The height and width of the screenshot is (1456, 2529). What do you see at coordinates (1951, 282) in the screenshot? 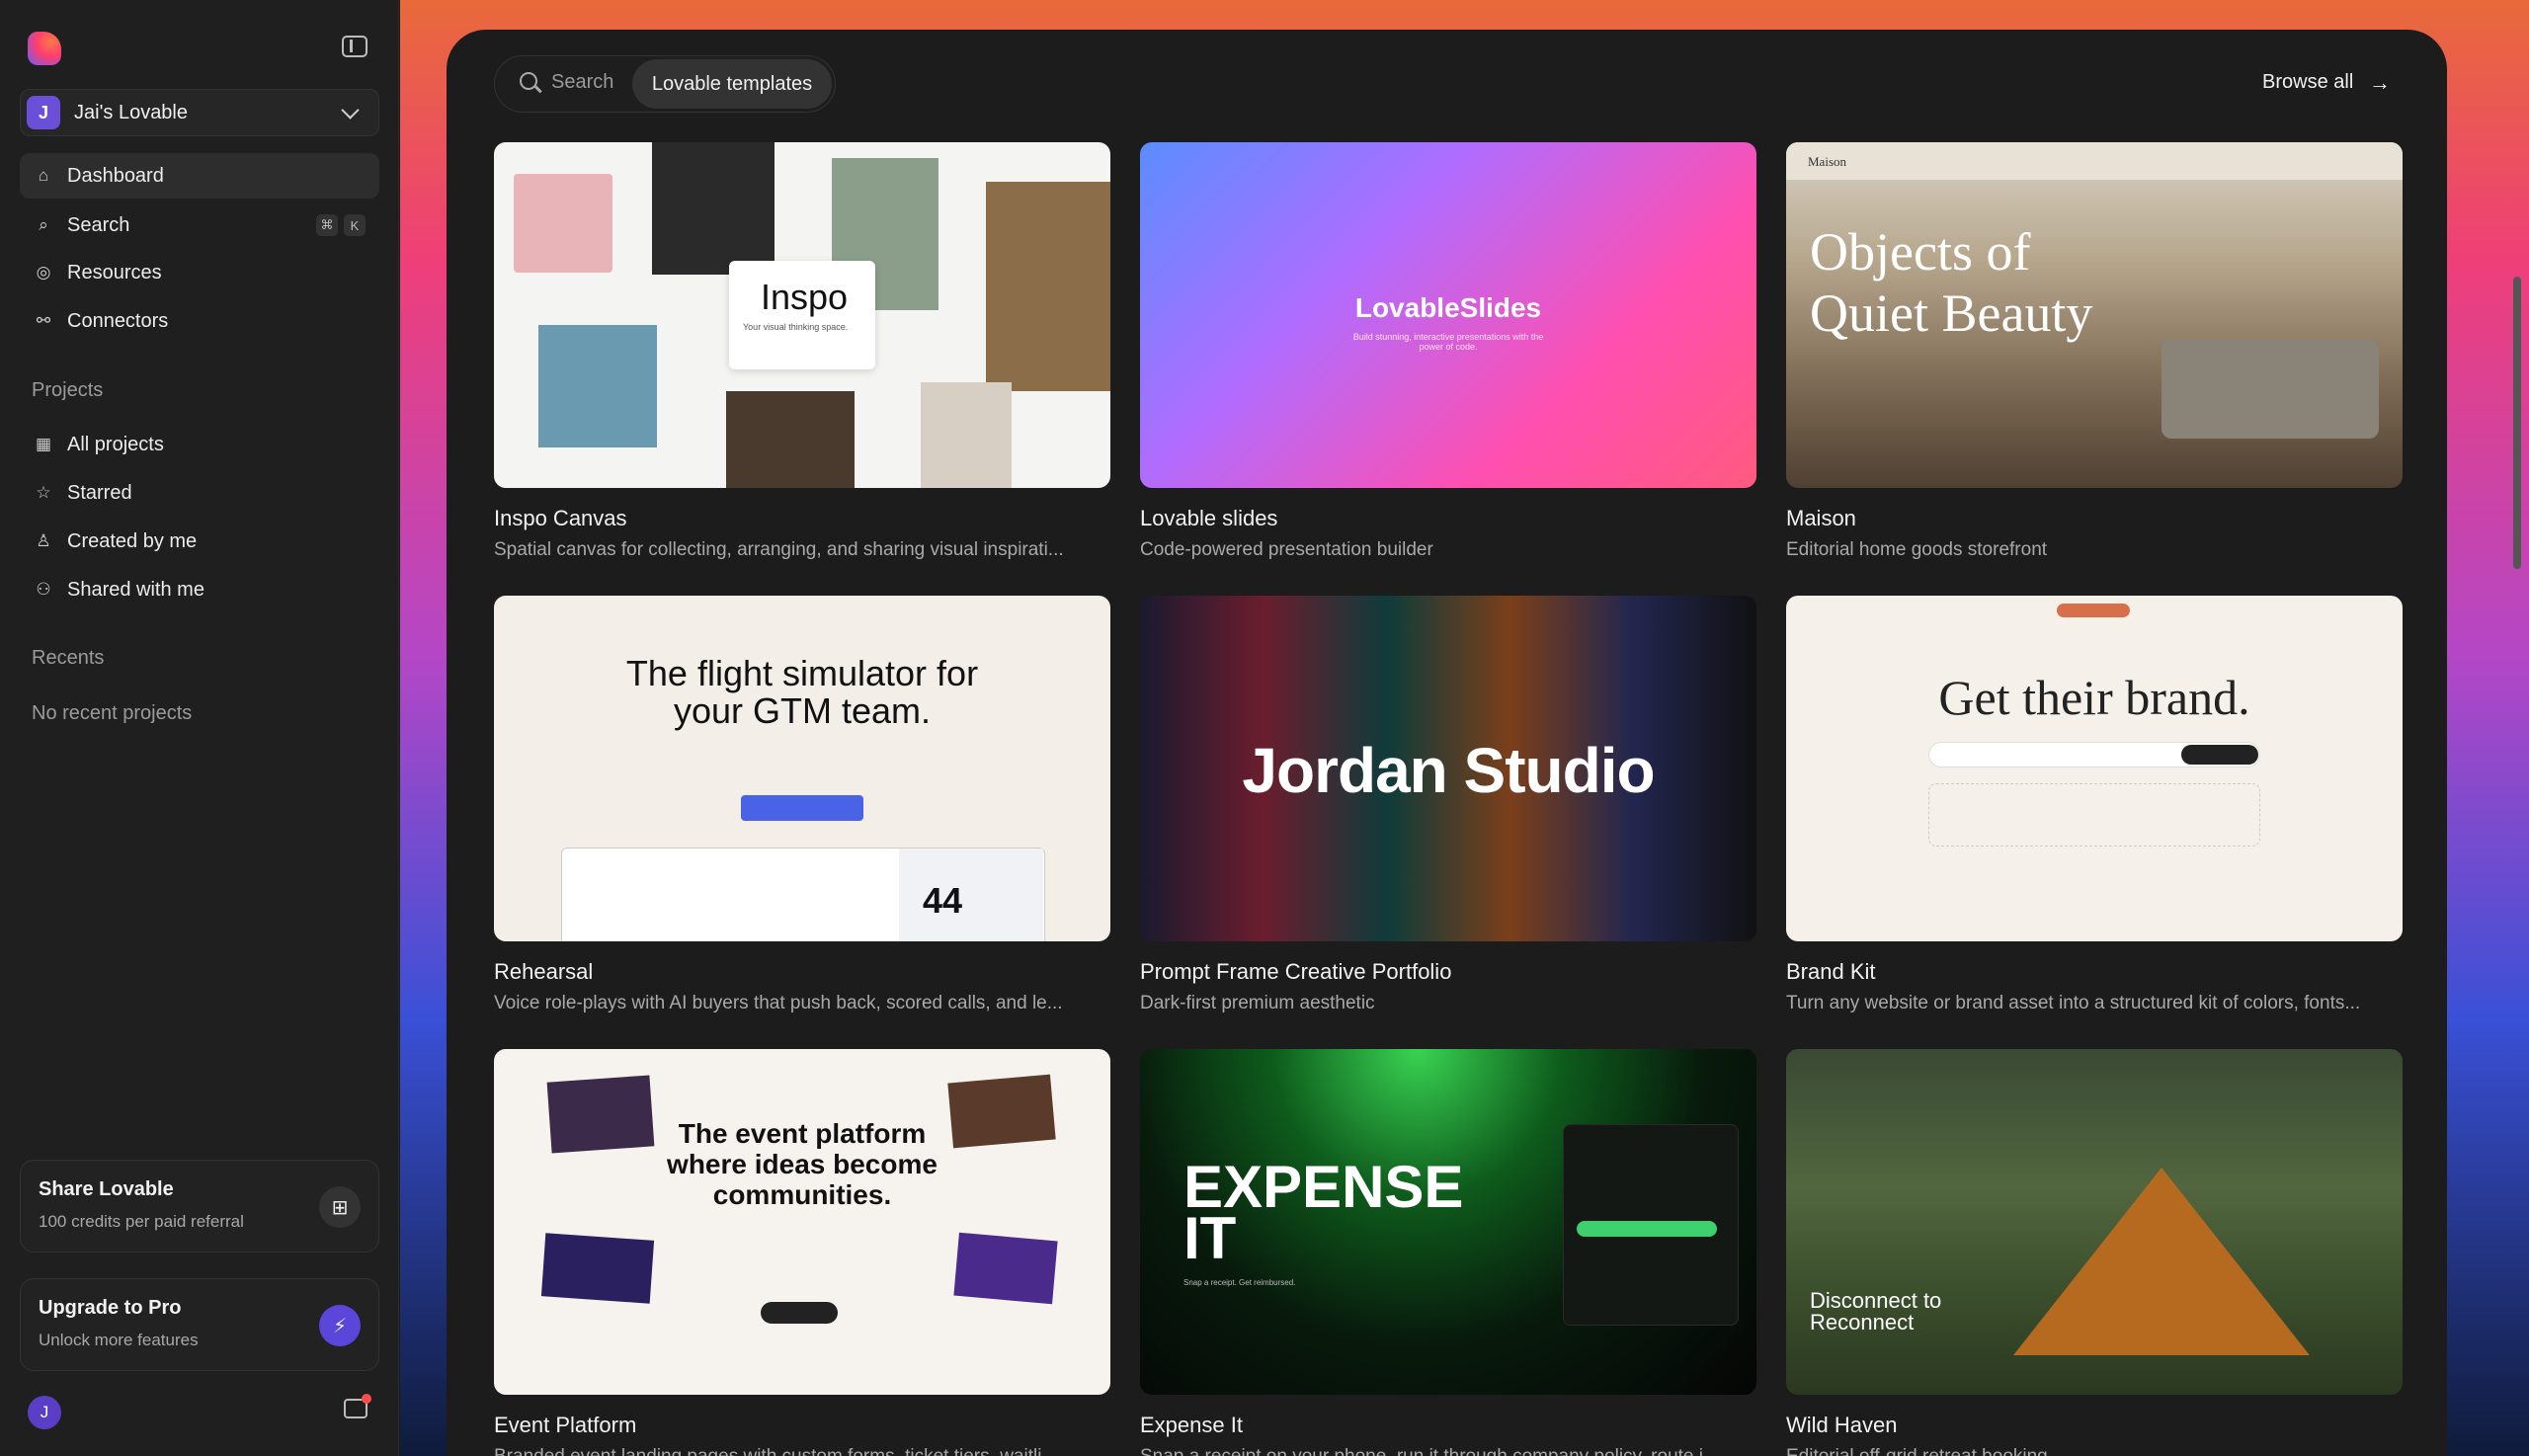
I see `preview-heading: Objects of Quiet Beauty` at bounding box center [1951, 282].